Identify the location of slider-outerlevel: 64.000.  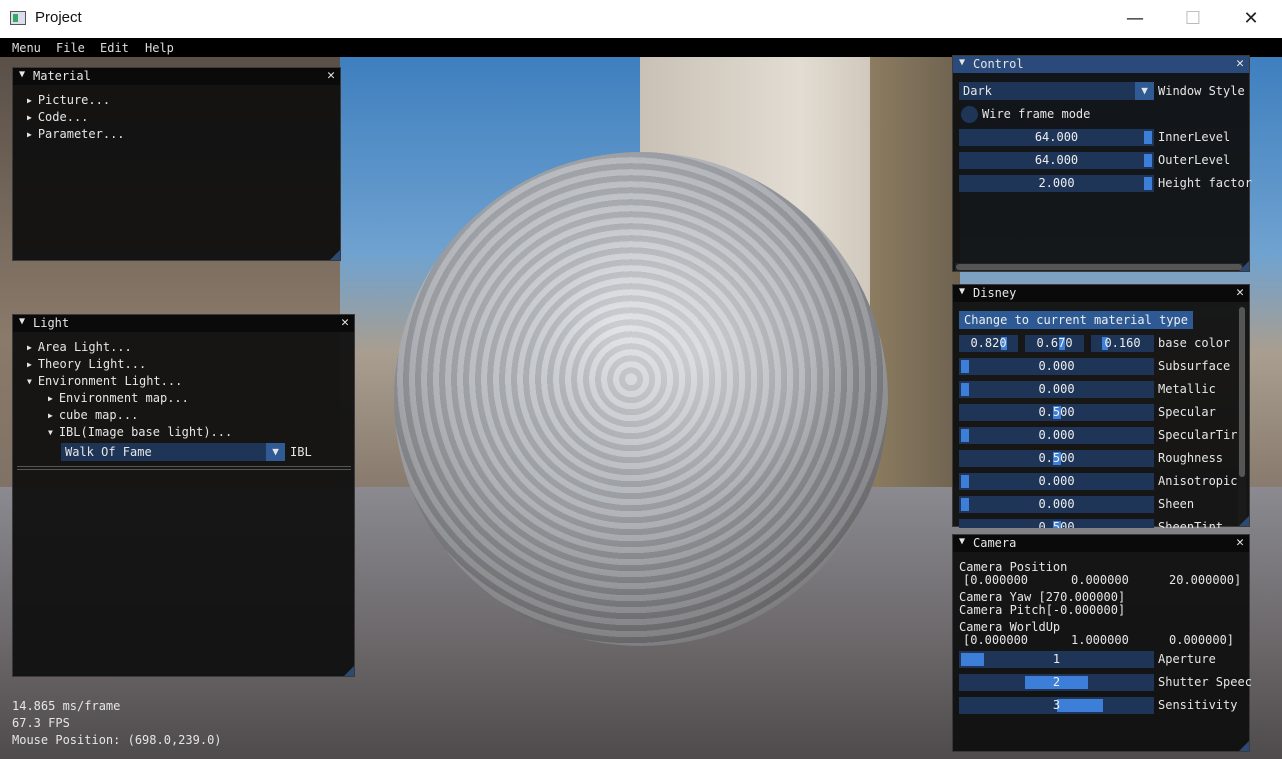
(1056, 160).